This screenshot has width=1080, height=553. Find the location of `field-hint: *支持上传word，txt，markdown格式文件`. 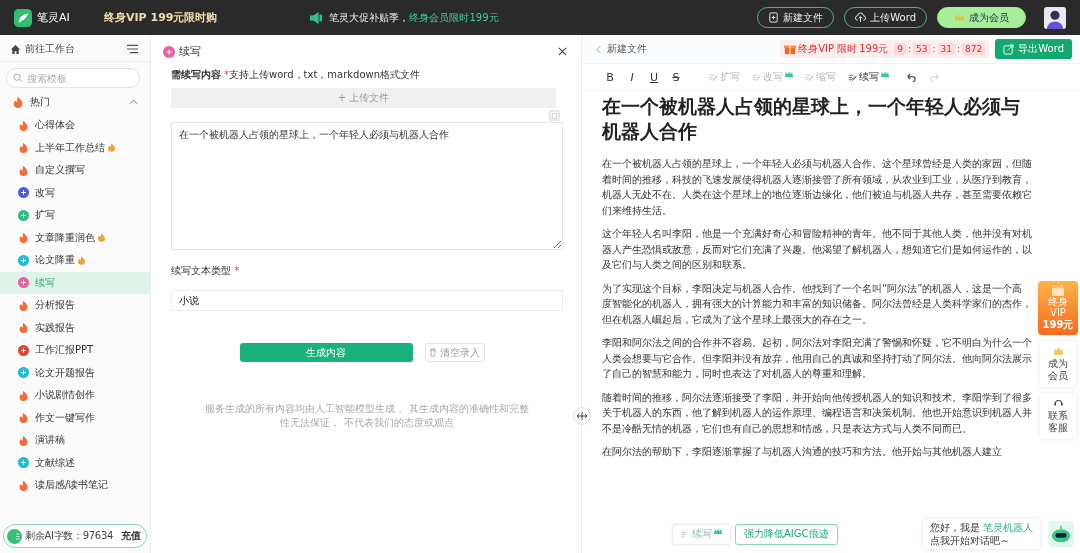

field-hint: *支持上传word，txt，markdown格式文件 is located at coordinates (322, 75).